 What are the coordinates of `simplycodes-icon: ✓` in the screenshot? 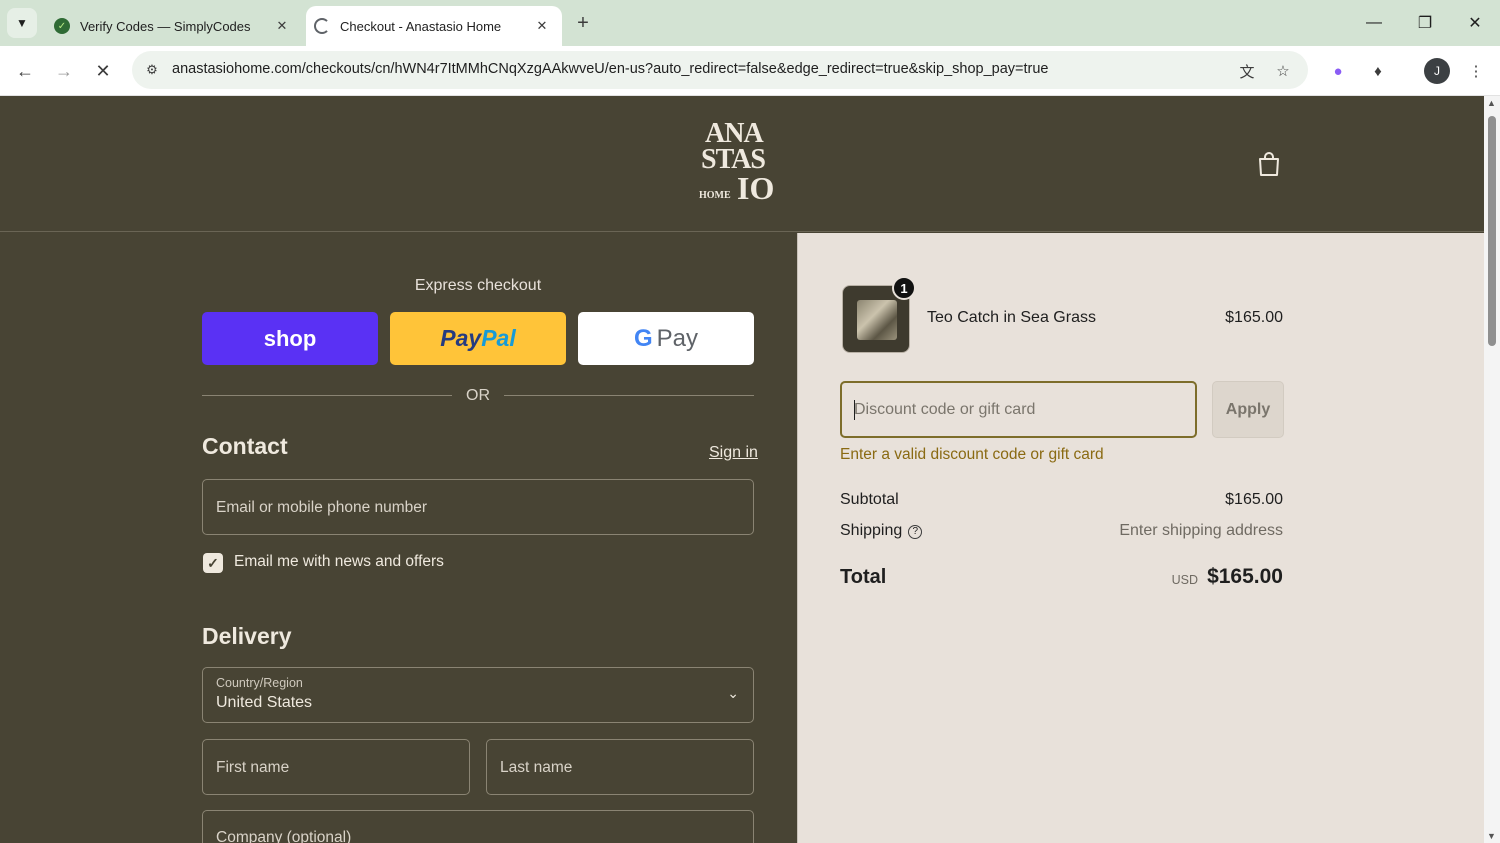 It's located at (62, 26).